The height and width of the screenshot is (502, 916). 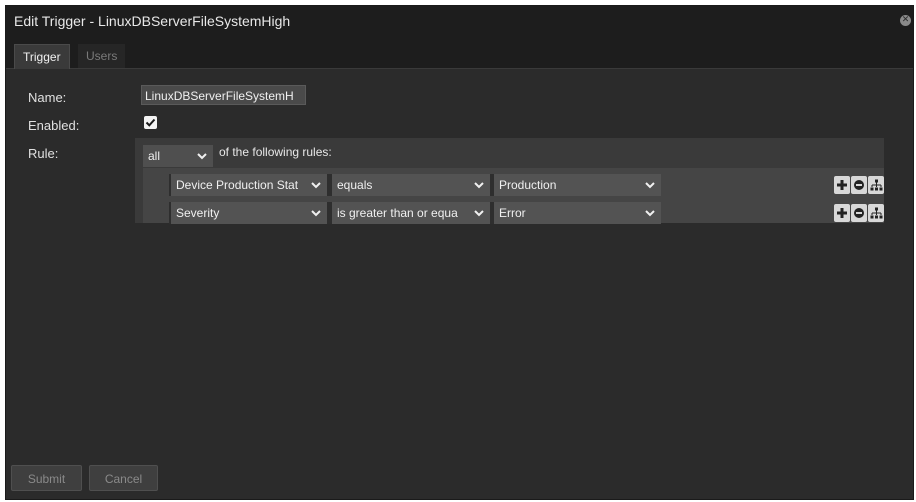 I want to click on enabled-label: Enabled:, so click(x=54, y=125).